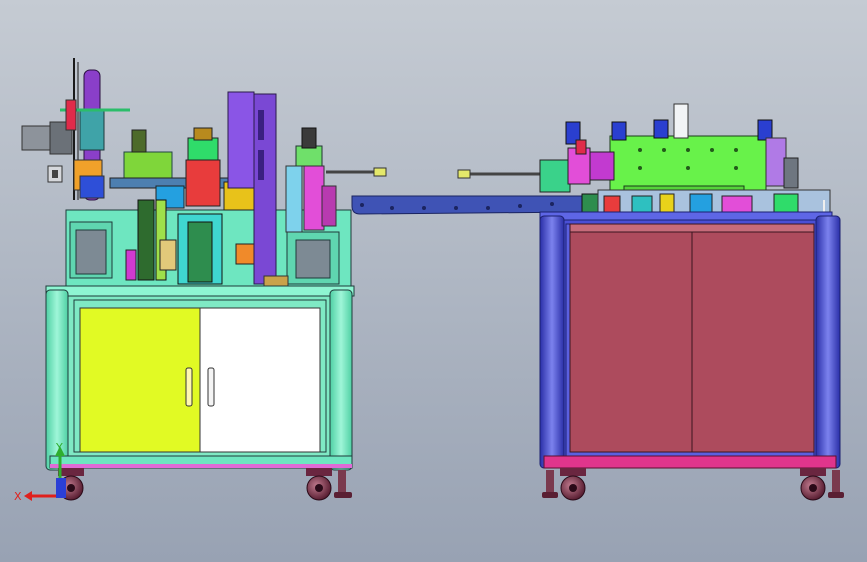  What do you see at coordinates (828, 342) in the screenshot?
I see `right-leg-rear` at bounding box center [828, 342].